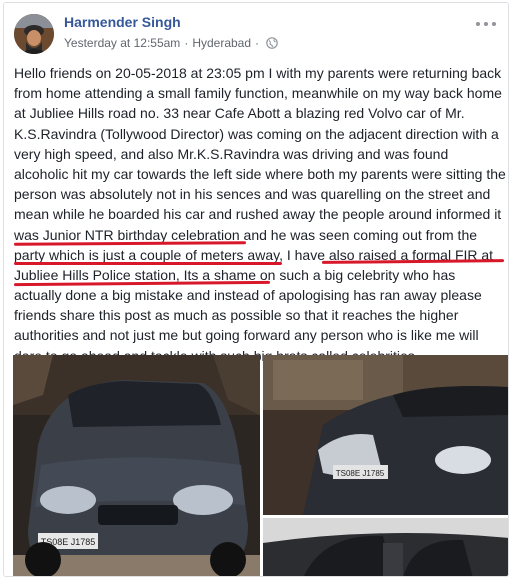  Describe the element at coordinates (148, 263) in the screenshot. I see `highlight-underline` at that location.